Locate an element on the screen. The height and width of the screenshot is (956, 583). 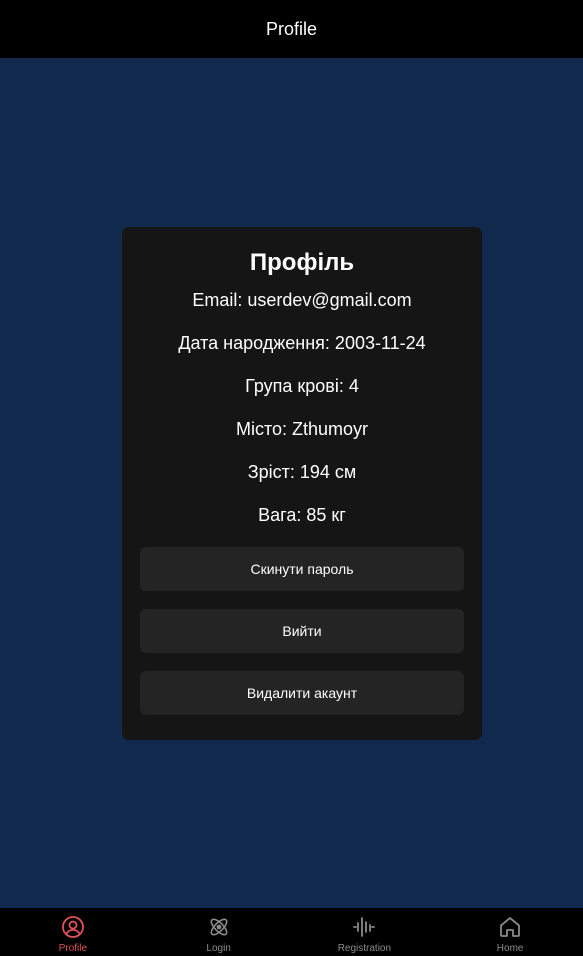
profile-blood-group: Група крові: 4 is located at coordinates (302, 386).